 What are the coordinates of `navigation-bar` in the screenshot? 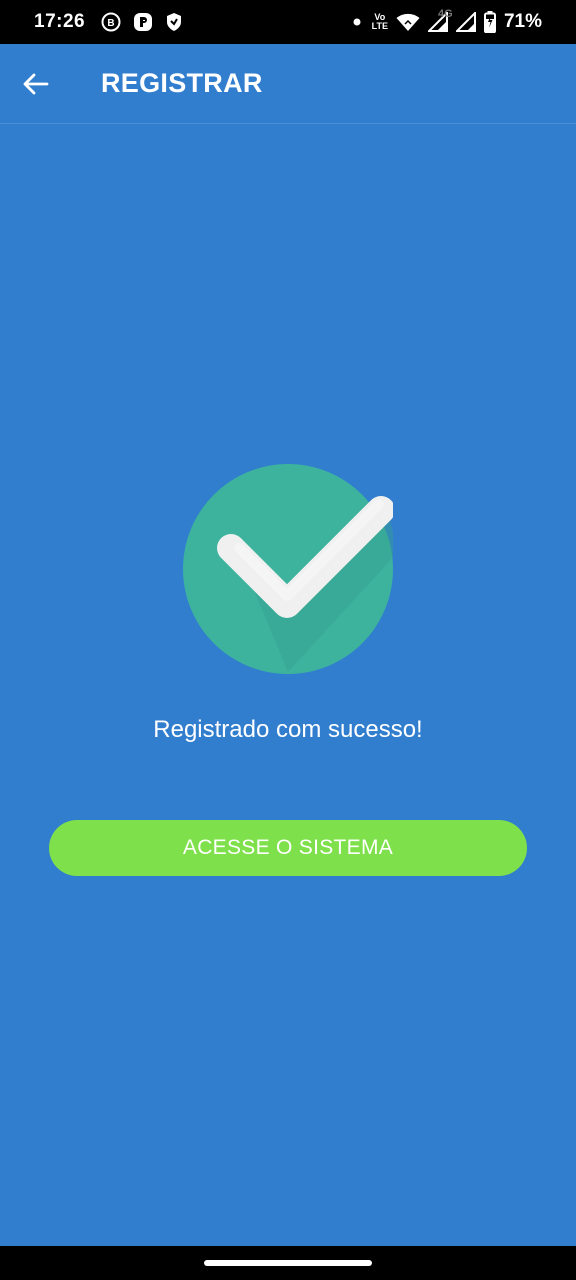 It's located at (288, 1263).